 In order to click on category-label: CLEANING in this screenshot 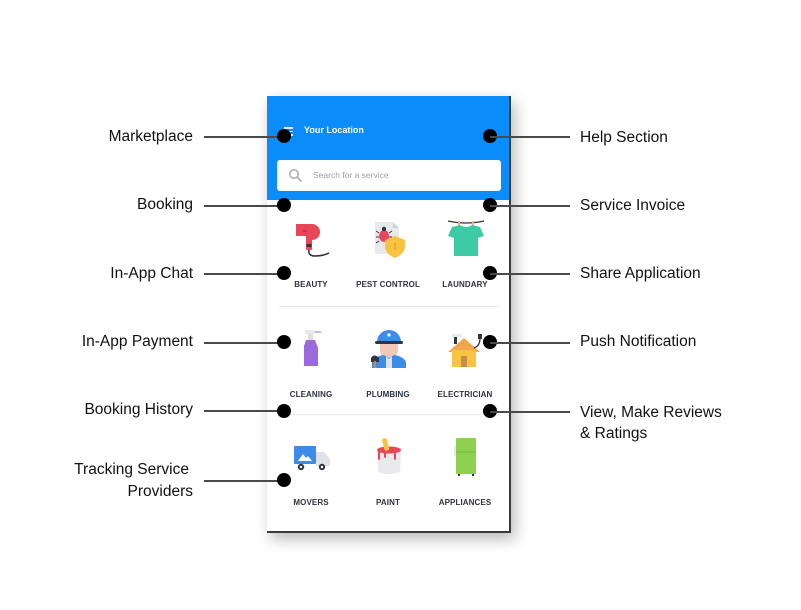, I will do `click(311, 394)`.